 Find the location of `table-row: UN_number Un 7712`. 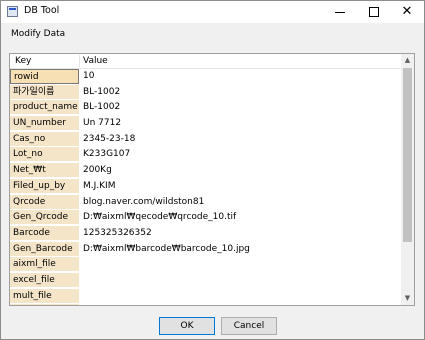

table-row: UN_number Un 7712 is located at coordinates (205, 124).